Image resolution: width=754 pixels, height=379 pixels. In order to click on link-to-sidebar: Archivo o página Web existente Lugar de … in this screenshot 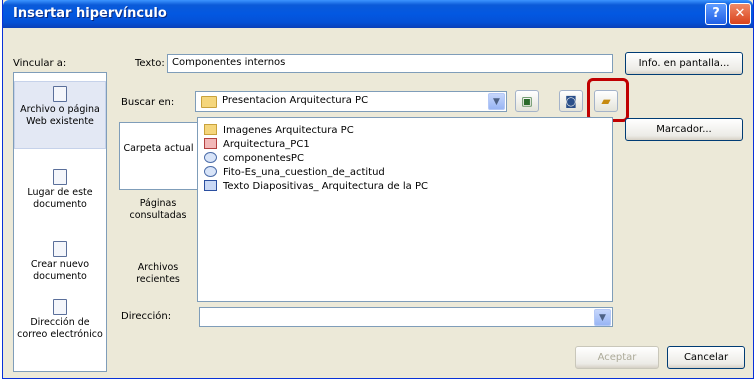, I will do `click(60, 222)`.